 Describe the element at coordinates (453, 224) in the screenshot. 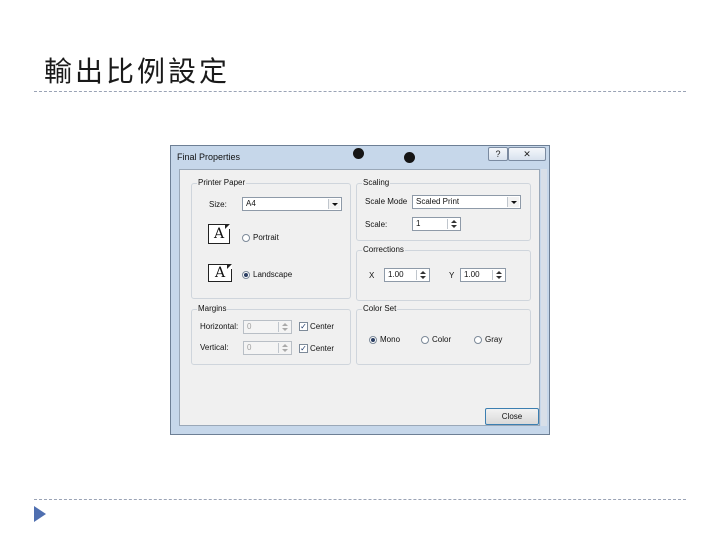

I see `scale-spin-buttons` at that location.